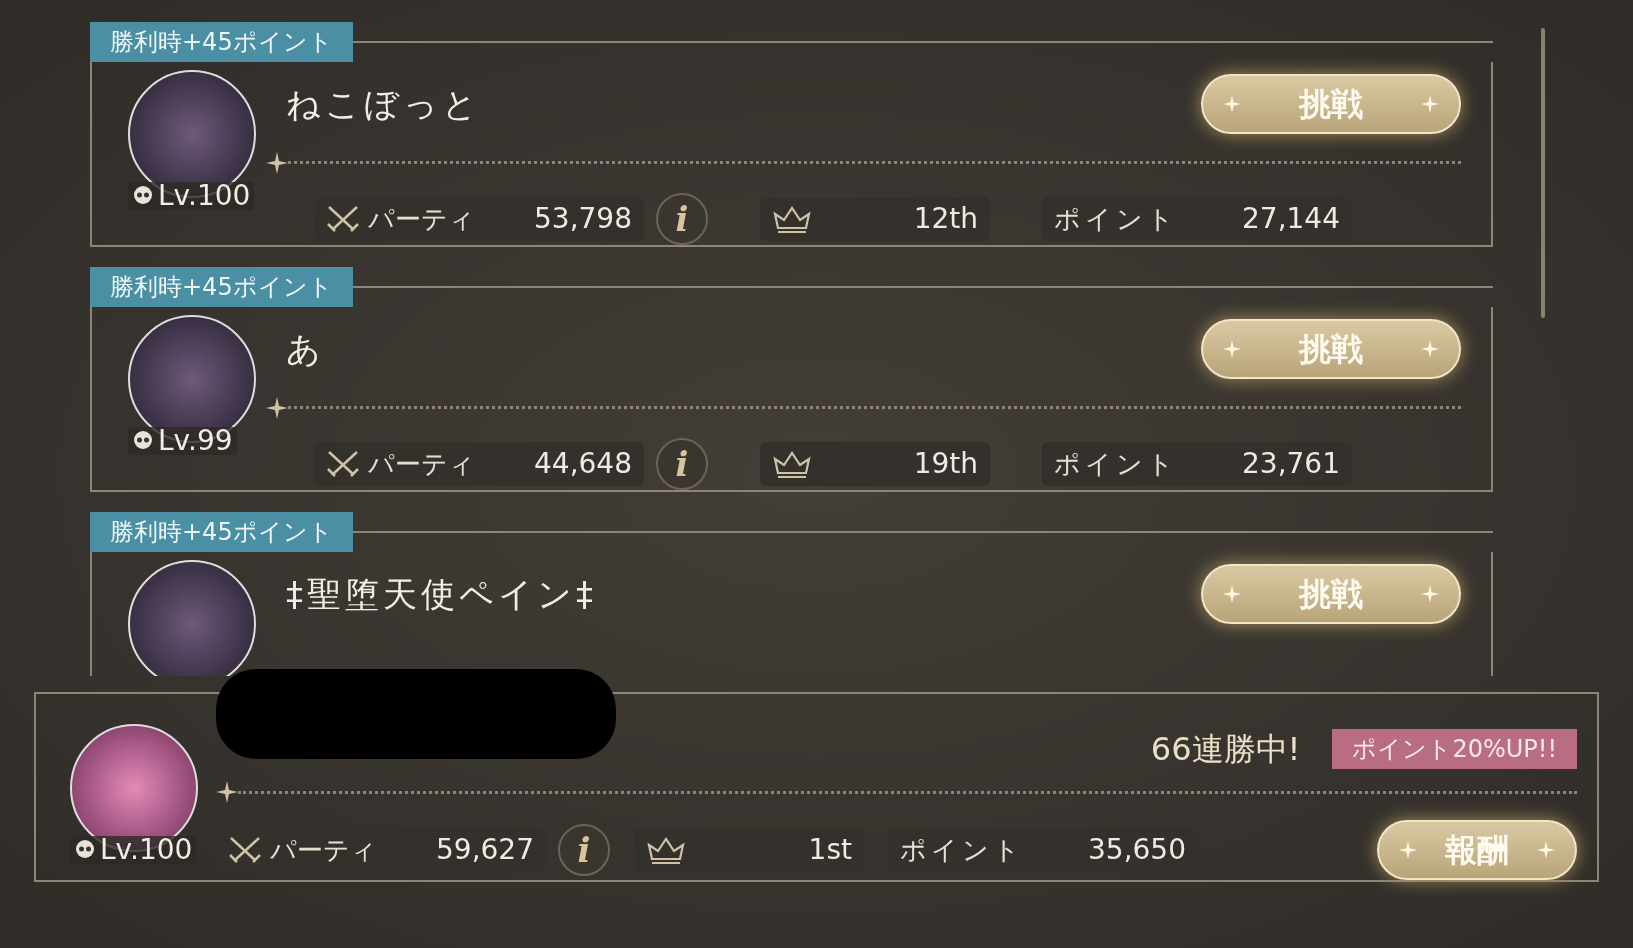 Image resolution: width=1633 pixels, height=948 pixels. Describe the element at coordinates (1225, 749) in the screenshot. I see `win-streak: 66連勝中!` at that location.